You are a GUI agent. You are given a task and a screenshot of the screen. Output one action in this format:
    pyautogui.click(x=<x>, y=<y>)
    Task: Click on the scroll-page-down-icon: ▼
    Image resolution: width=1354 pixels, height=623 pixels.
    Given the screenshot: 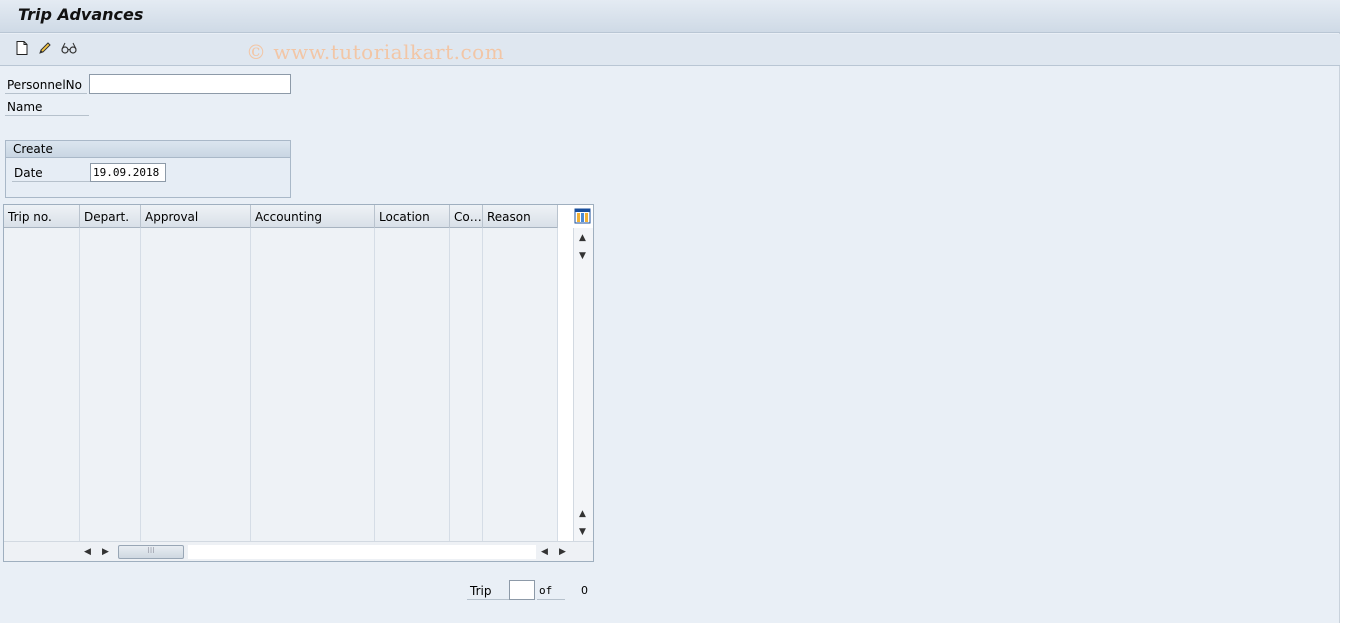 What is the action you would take?
    pyautogui.click(x=582, y=532)
    